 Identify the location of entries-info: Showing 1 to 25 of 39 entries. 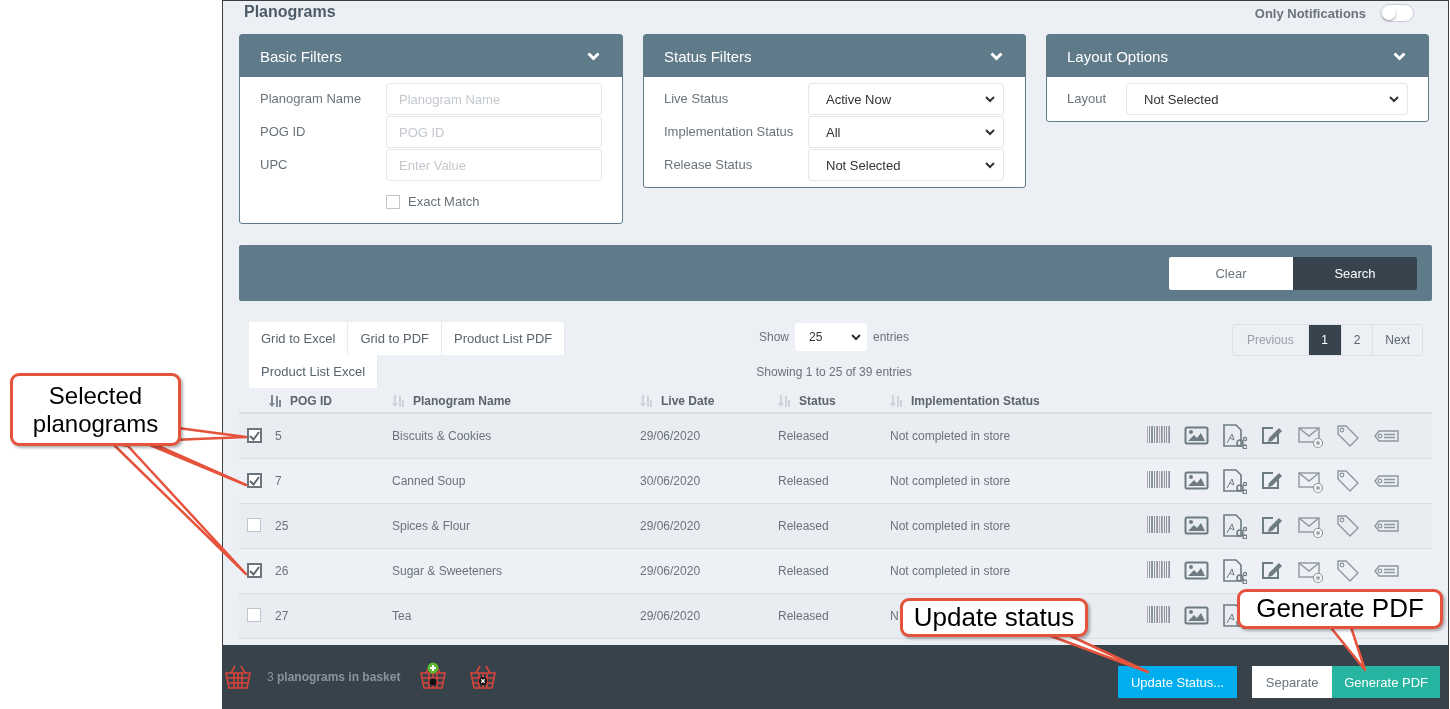
(834, 372).